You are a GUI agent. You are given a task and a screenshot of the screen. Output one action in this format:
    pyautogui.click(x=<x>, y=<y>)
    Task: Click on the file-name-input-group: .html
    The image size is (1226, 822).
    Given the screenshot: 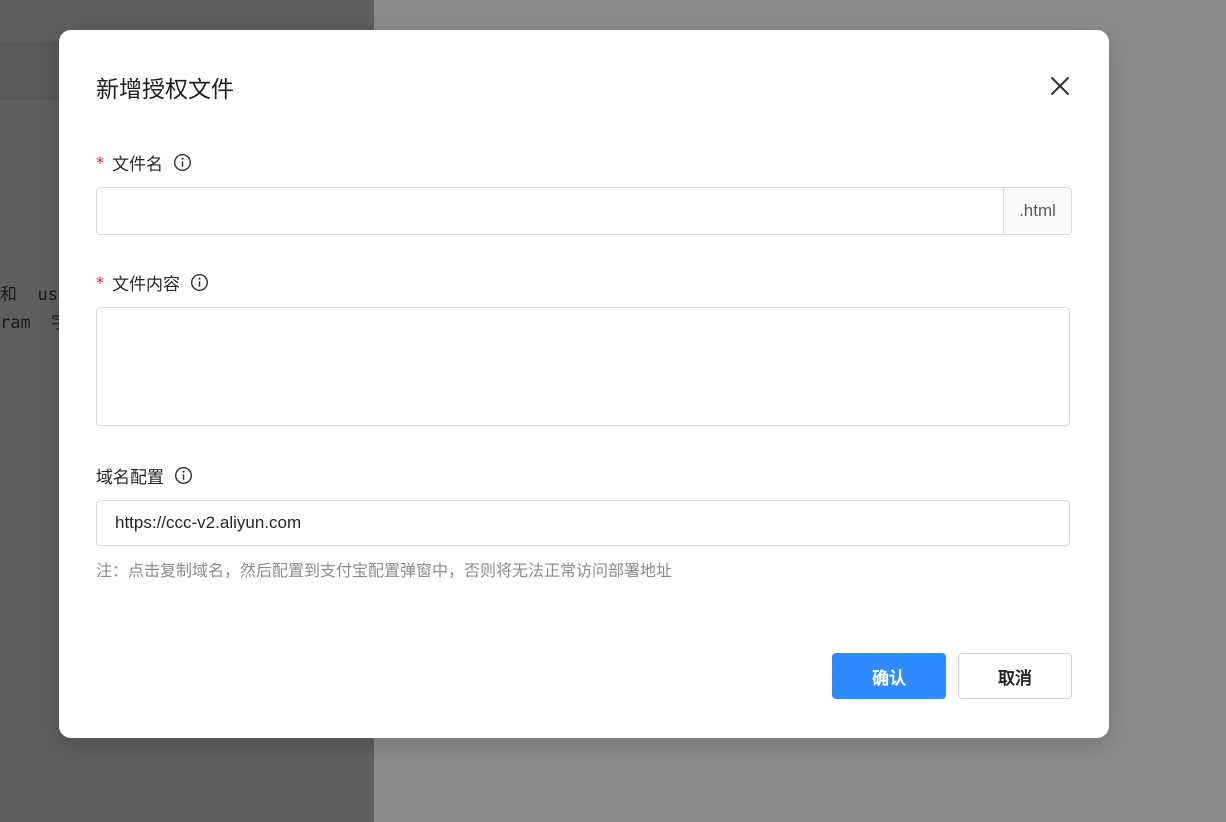 What is the action you would take?
    pyautogui.click(x=584, y=211)
    